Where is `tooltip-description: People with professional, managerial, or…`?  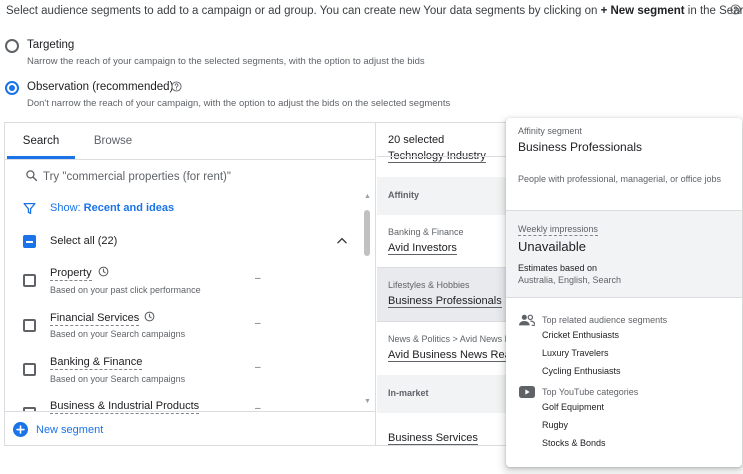
tooltip-description: People with professional, managerial, or… is located at coordinates (619, 179).